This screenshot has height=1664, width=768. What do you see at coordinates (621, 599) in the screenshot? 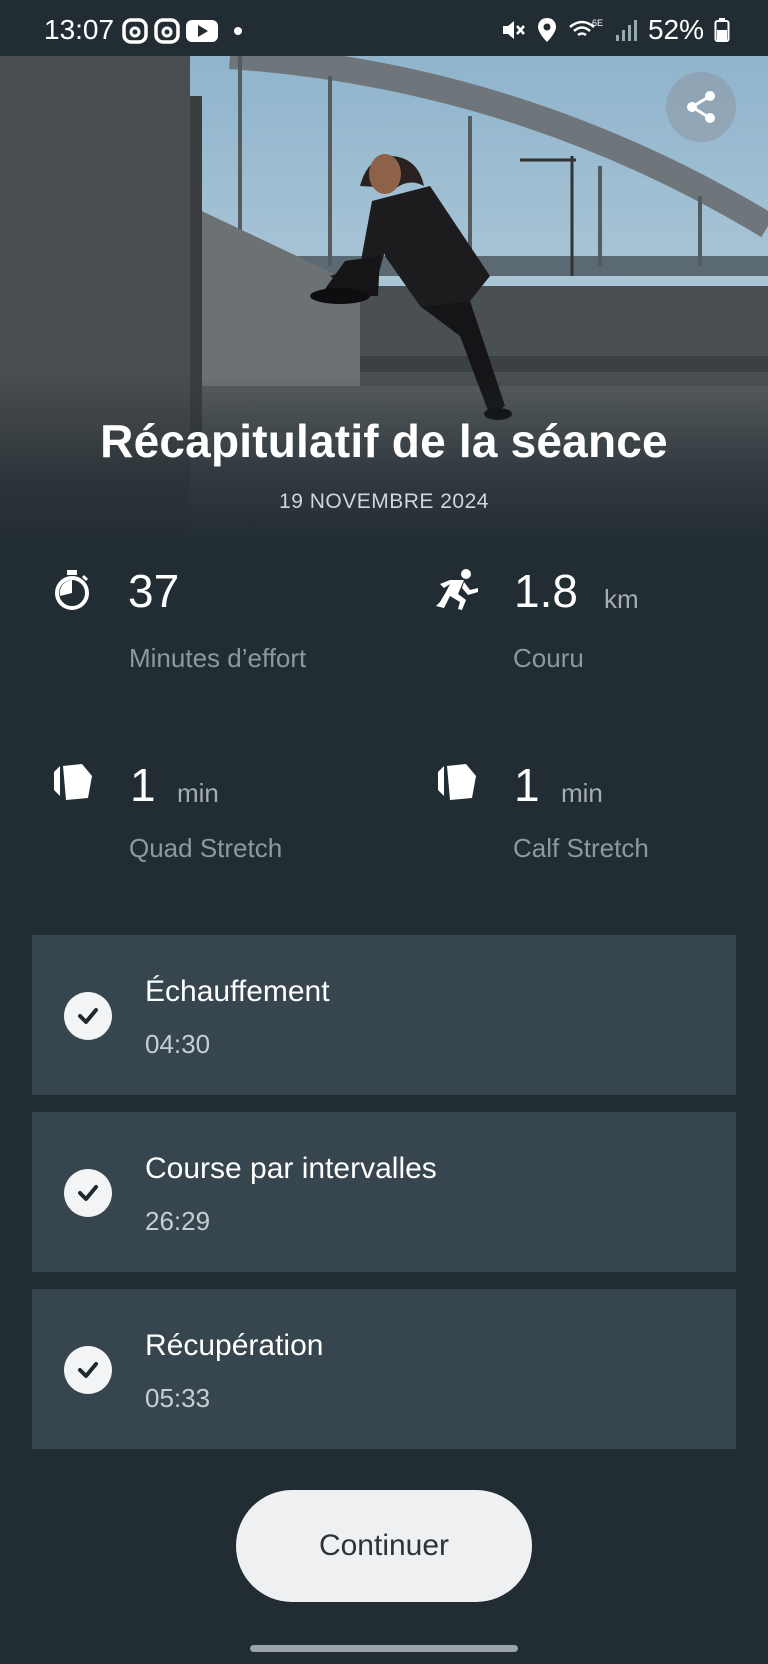
I see `distance-unit: km` at bounding box center [621, 599].